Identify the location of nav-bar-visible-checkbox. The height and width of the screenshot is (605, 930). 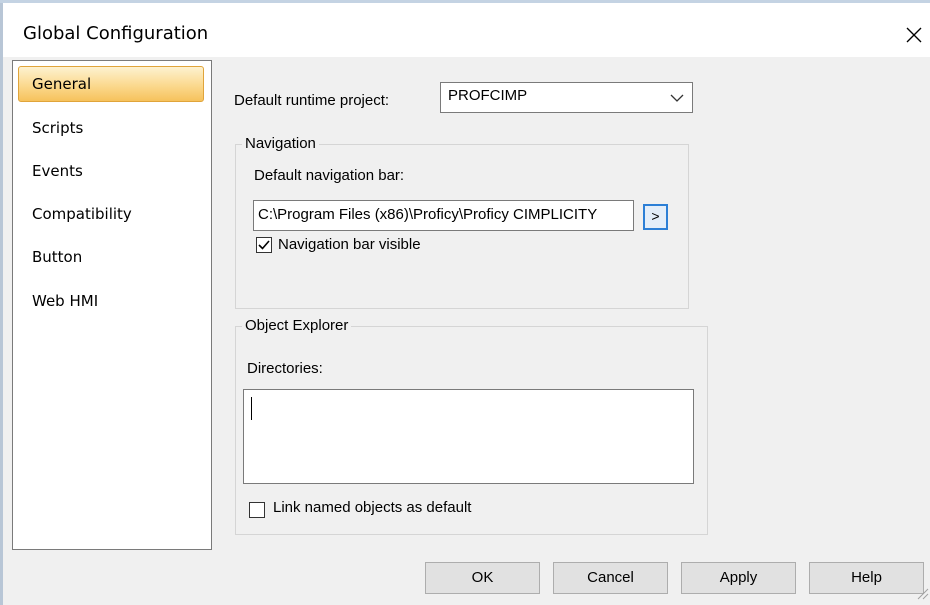
(264, 245).